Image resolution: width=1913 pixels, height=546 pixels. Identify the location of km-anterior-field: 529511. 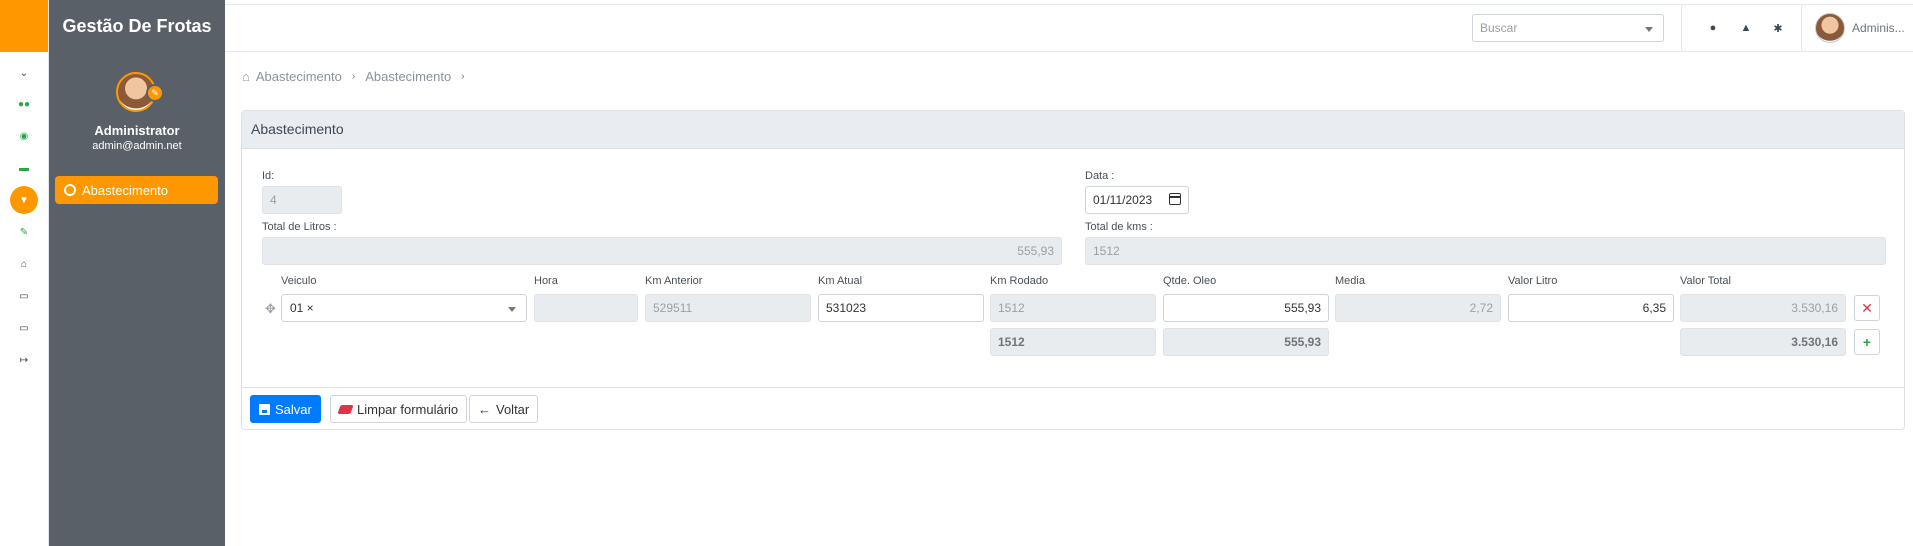
(728, 308).